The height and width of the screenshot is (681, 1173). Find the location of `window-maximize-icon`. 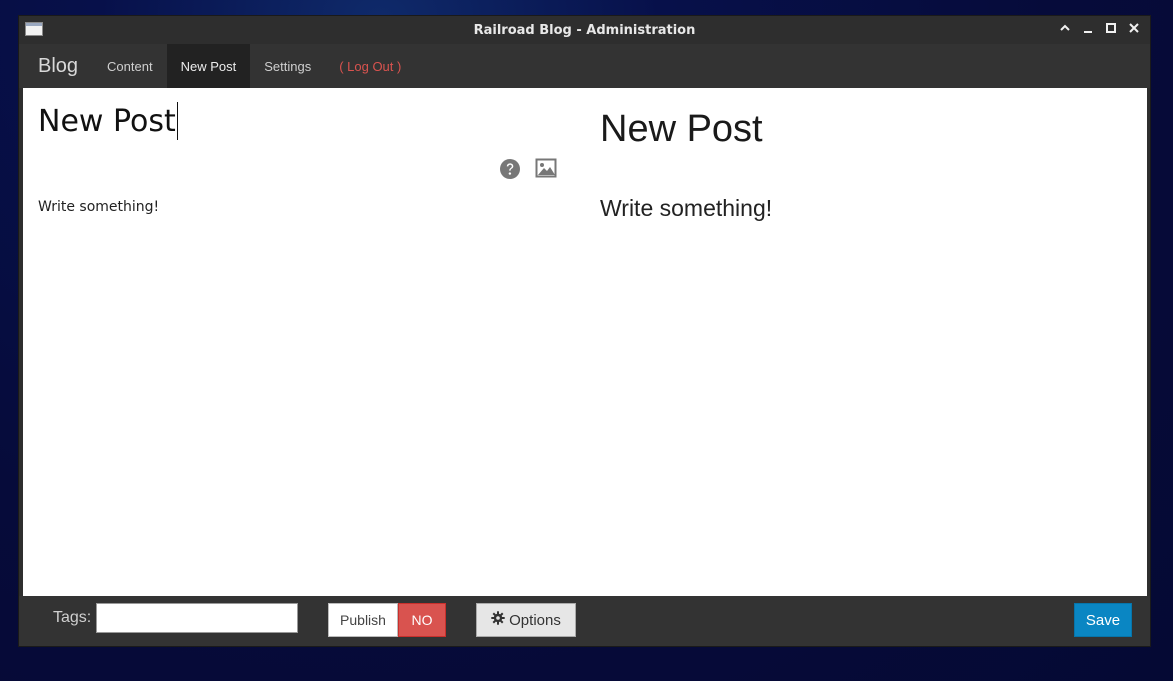

window-maximize-icon is located at coordinates (1111, 29).